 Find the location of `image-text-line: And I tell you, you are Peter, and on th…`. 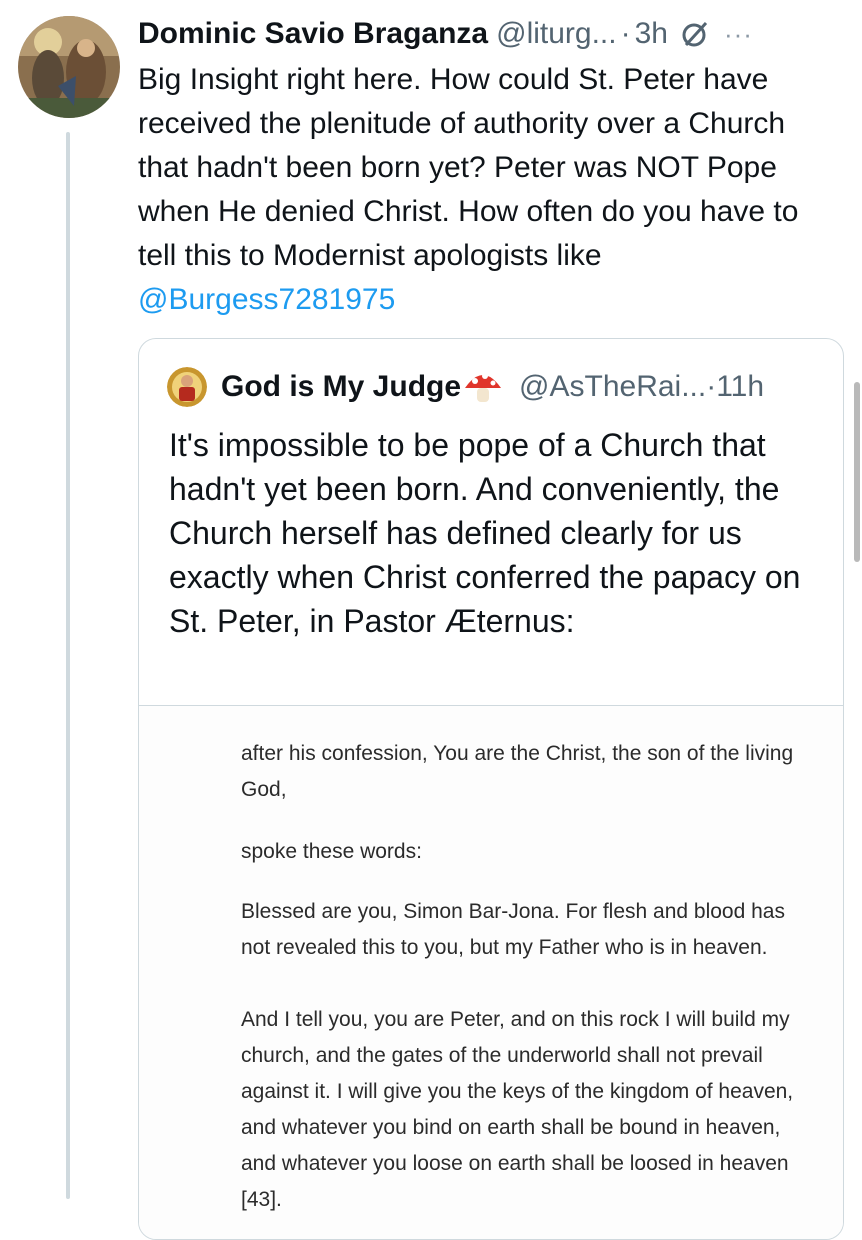

image-text-line: And I tell you, you are Peter, and on th… is located at coordinates (517, 1109).